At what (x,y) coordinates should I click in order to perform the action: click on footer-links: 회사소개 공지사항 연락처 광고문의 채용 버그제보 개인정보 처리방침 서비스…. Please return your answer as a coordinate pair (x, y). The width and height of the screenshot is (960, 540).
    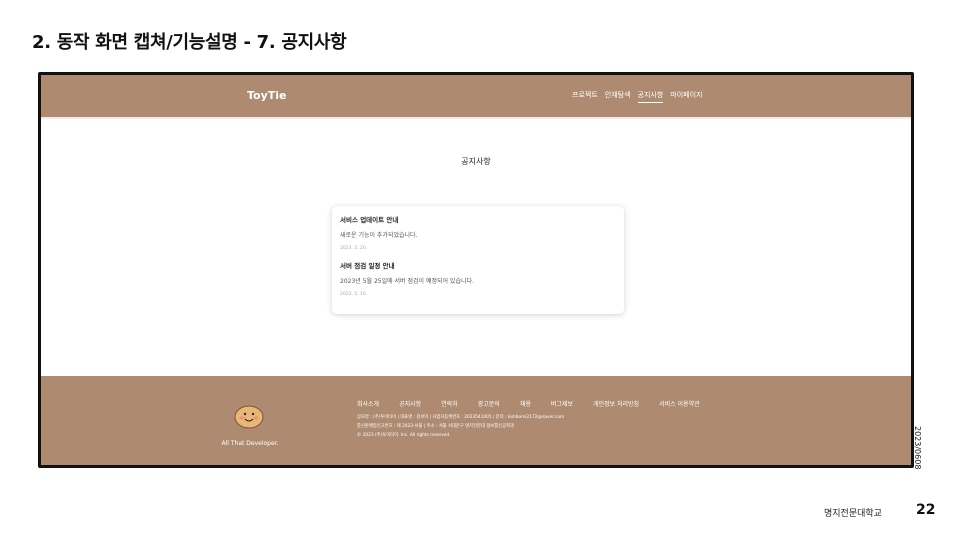
    Looking at the image, I should click on (528, 403).